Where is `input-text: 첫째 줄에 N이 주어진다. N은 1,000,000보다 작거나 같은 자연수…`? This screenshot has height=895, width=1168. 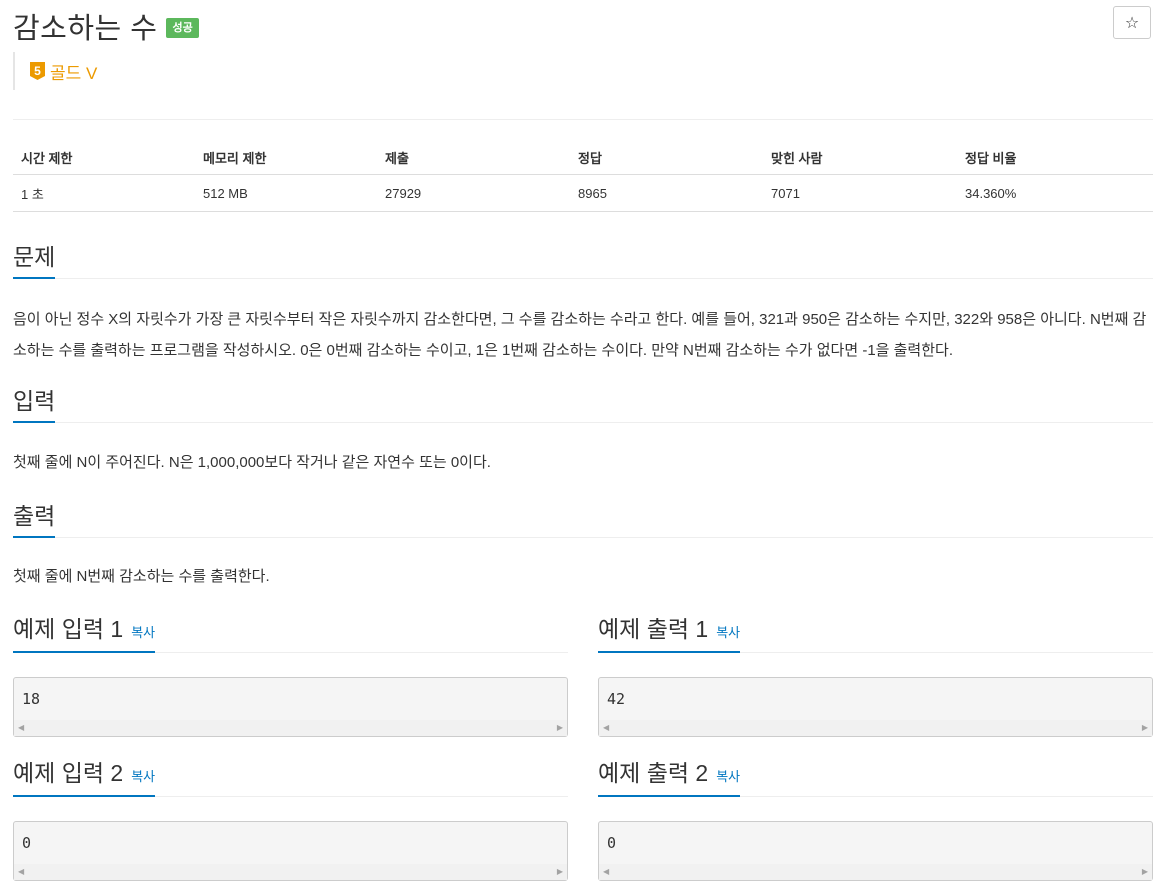
input-text: 첫째 줄에 N이 주어진다. N은 1,000,000보다 작거나 같은 자연수… is located at coordinates (252, 462).